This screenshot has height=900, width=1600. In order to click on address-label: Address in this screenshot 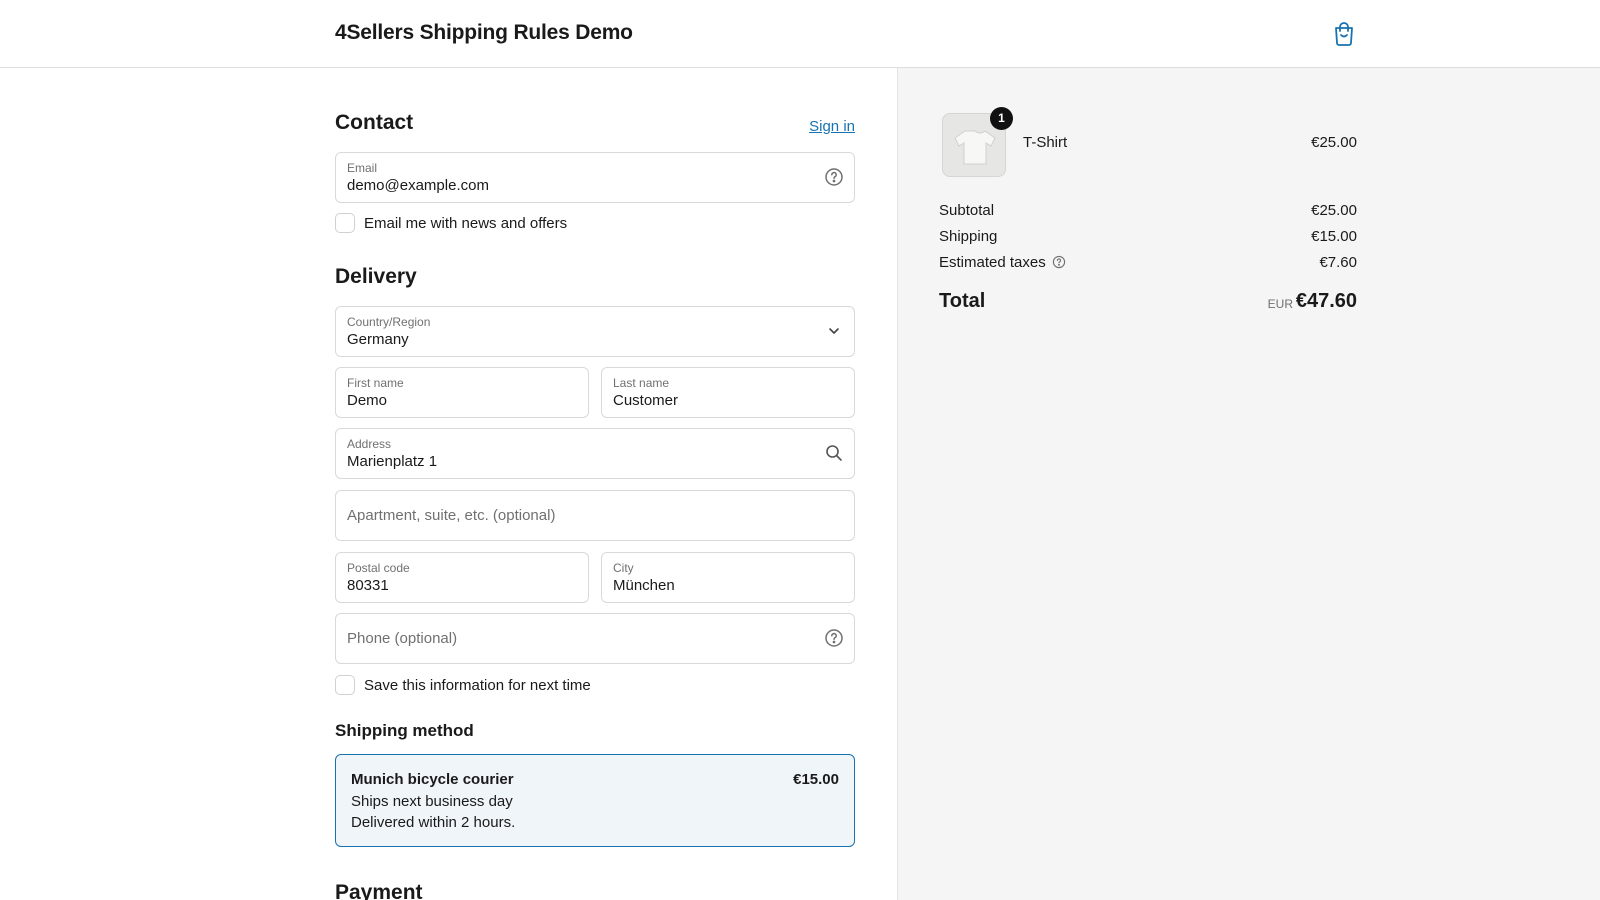, I will do `click(369, 444)`.